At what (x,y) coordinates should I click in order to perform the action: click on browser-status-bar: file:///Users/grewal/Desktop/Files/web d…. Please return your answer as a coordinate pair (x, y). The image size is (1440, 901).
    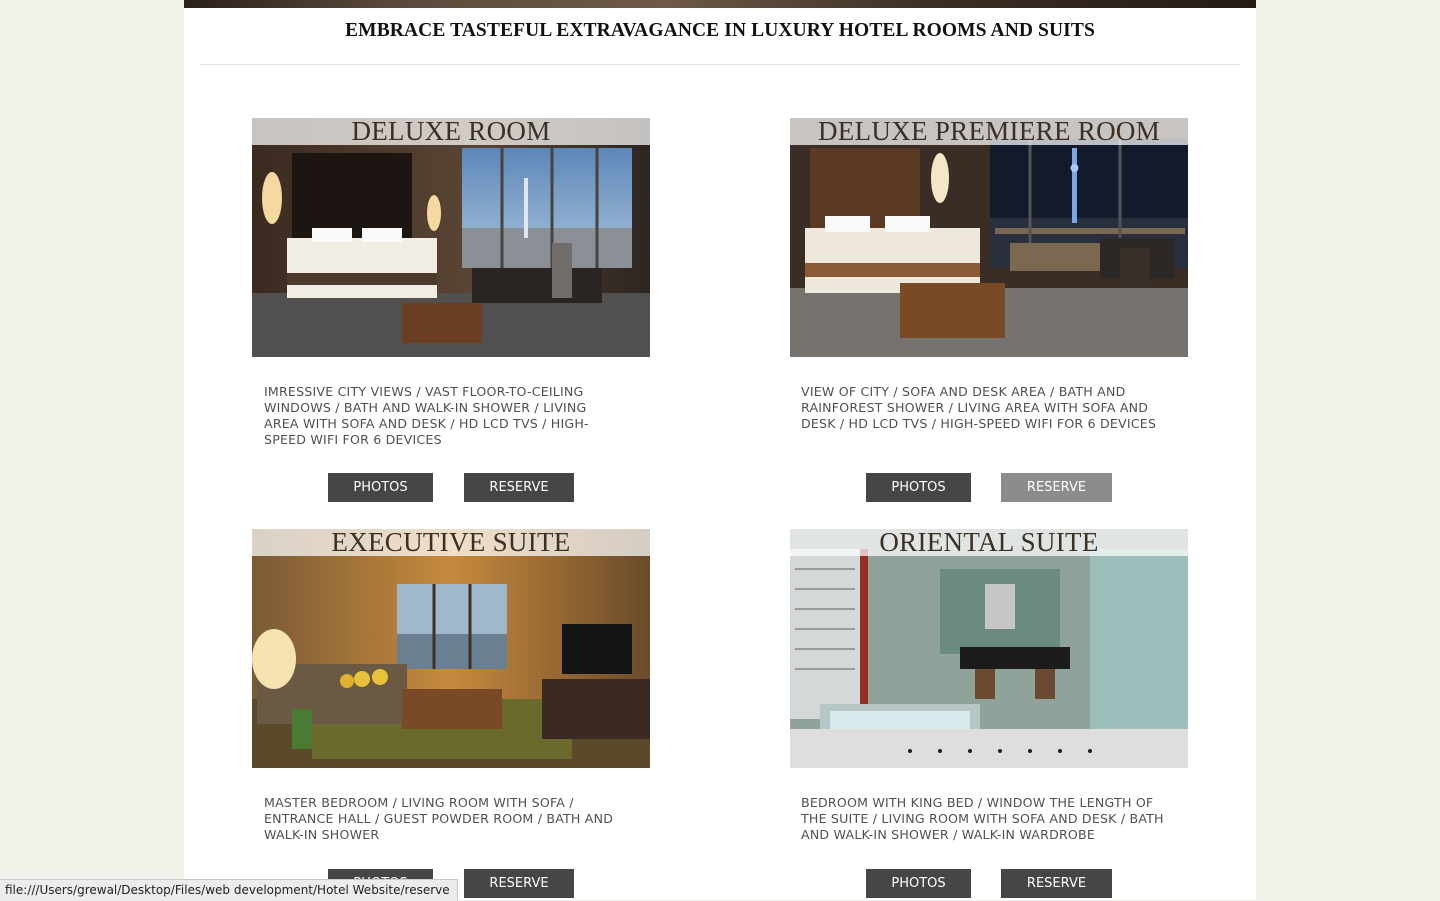
    Looking at the image, I should click on (229, 890).